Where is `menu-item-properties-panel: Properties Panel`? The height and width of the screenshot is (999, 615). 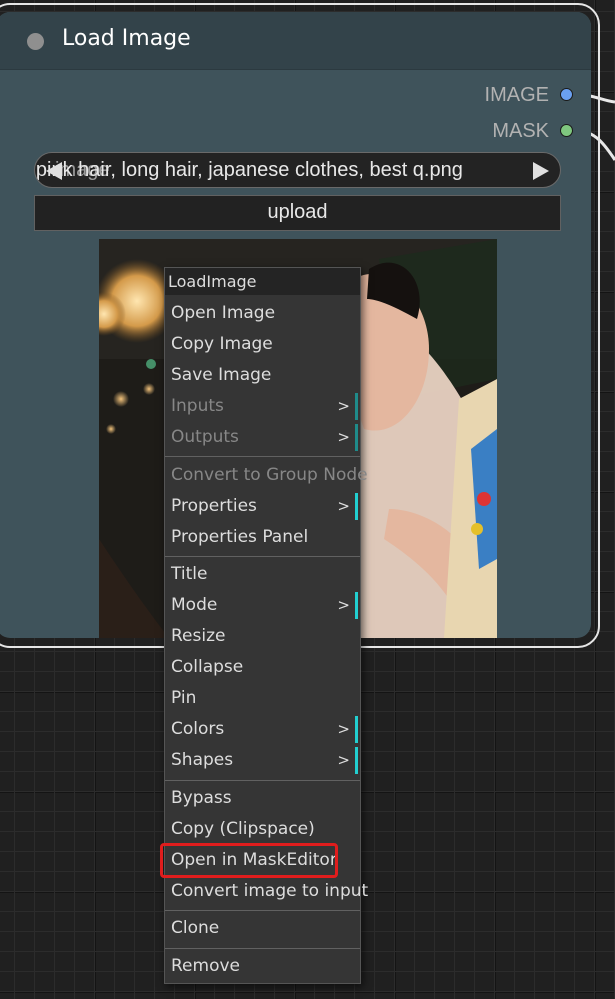
menu-item-properties-panel: Properties Panel is located at coordinates (262, 537).